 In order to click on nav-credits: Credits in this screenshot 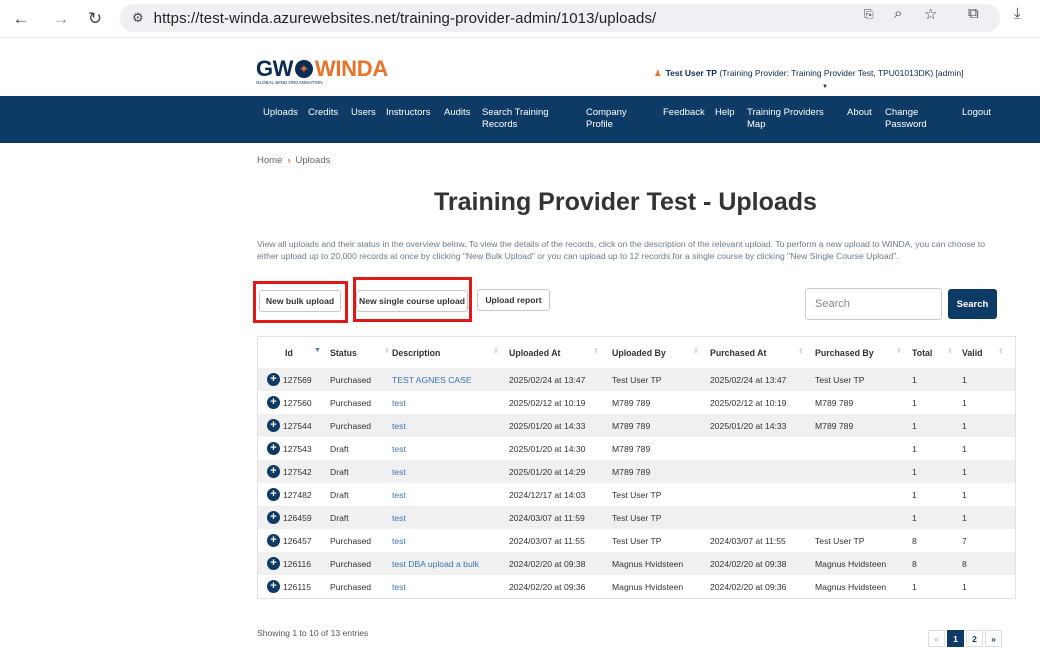, I will do `click(323, 113)`.